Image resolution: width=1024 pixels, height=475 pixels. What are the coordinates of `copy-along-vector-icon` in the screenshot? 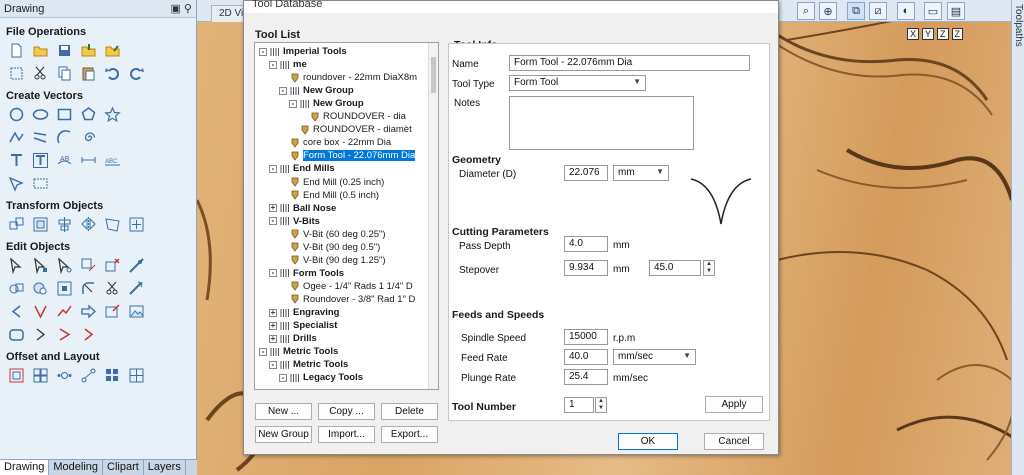 It's located at (88, 375).